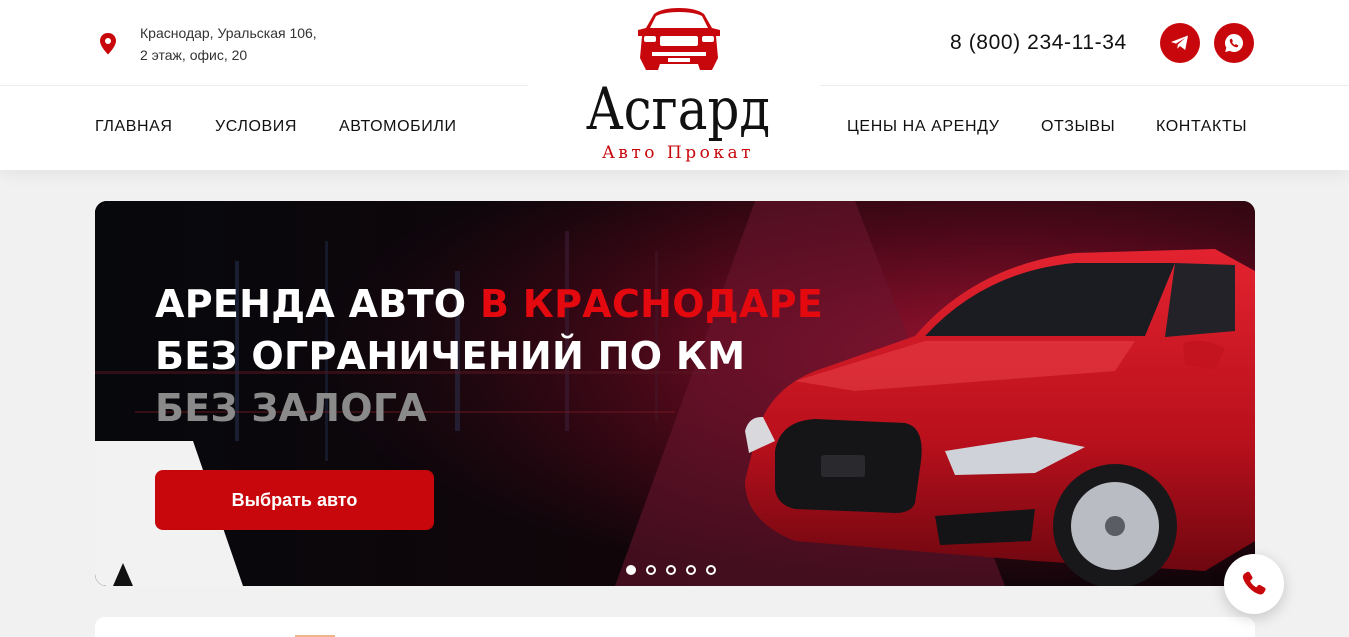 This screenshot has height=637, width=1349. I want to click on nav-item-reviews: Отзывы, so click(1078, 127).